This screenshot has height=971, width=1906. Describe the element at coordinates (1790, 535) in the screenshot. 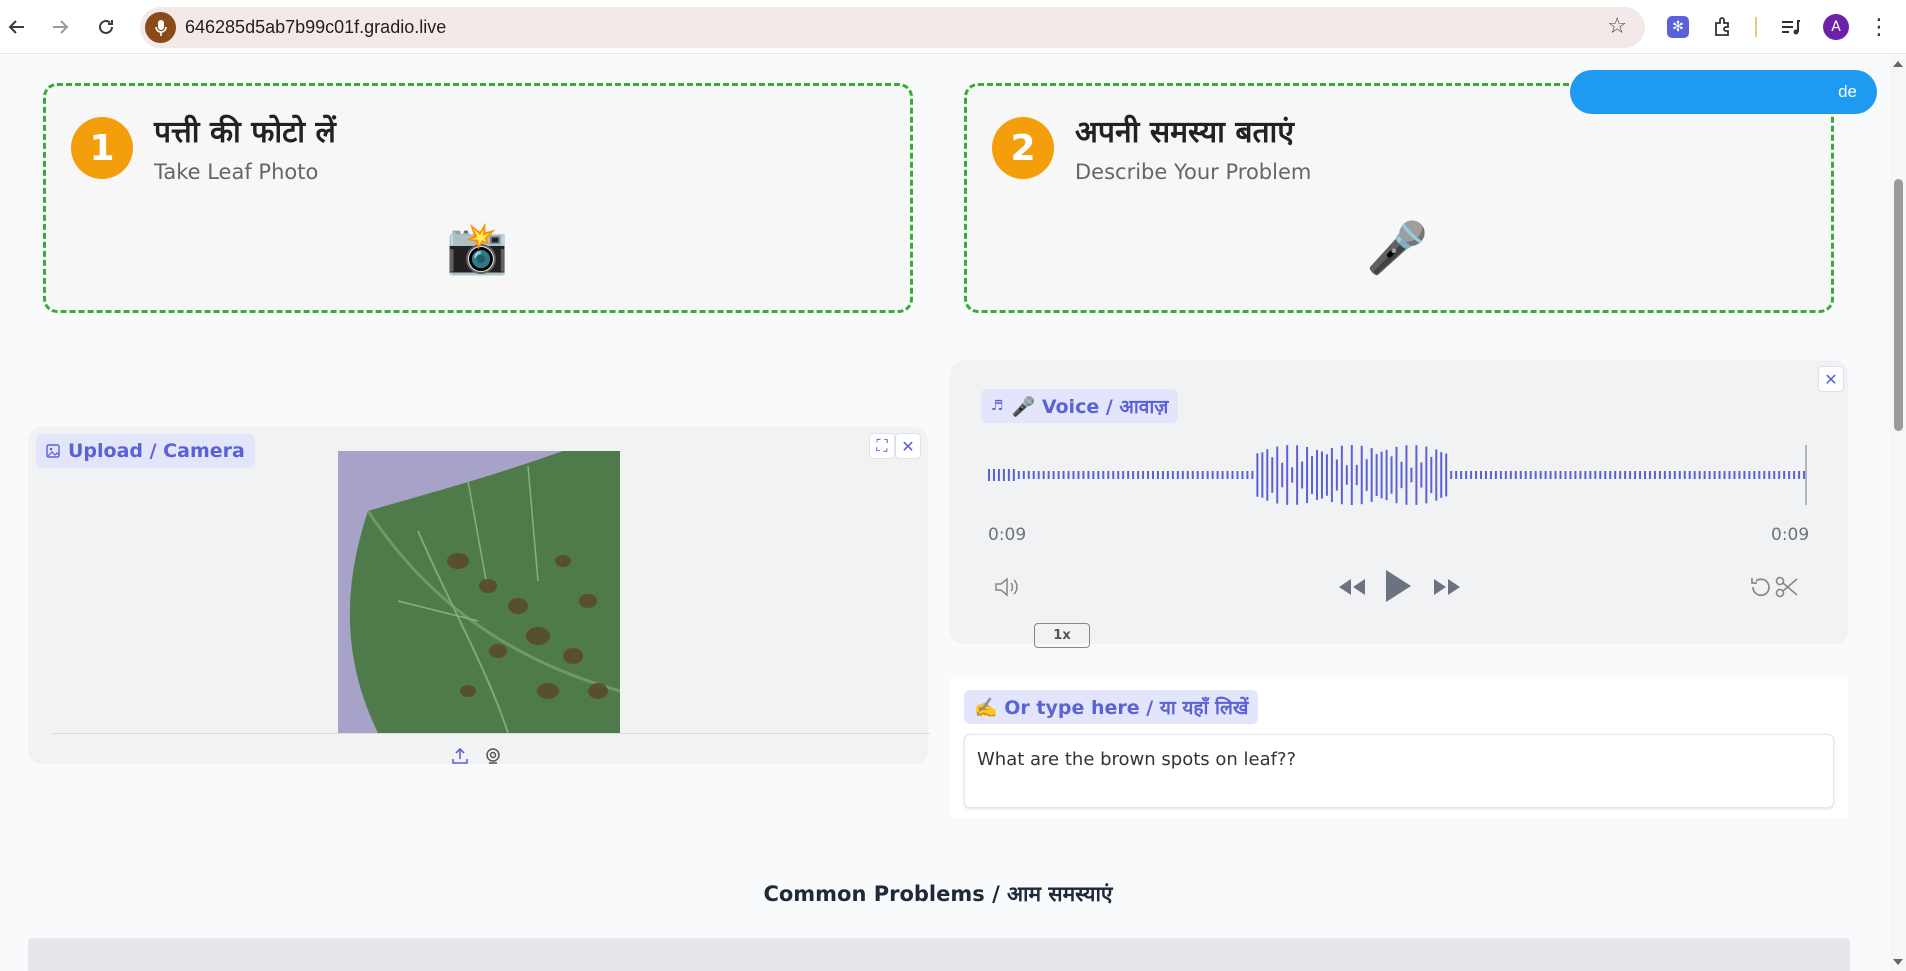

I see `duration-time: 0:09` at that location.